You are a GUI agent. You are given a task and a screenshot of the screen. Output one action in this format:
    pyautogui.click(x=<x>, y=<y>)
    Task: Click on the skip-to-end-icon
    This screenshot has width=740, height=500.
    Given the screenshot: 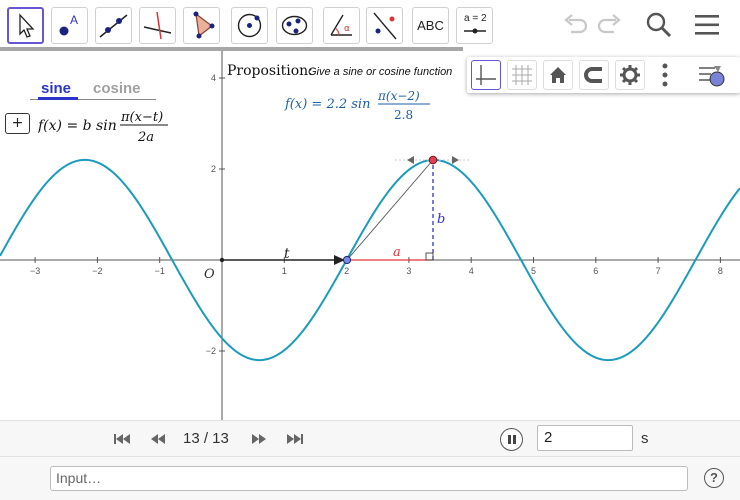 What is the action you would take?
    pyautogui.click(x=295, y=439)
    